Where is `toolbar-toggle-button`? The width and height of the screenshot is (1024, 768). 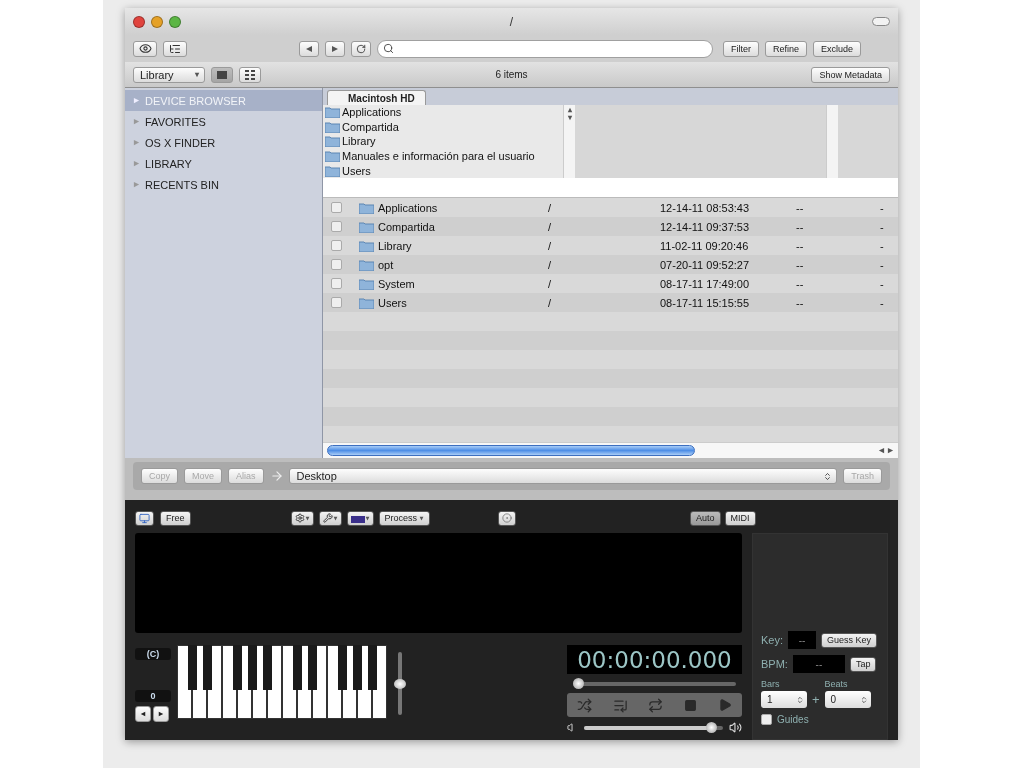
toolbar-toggle-button is located at coordinates (881, 21).